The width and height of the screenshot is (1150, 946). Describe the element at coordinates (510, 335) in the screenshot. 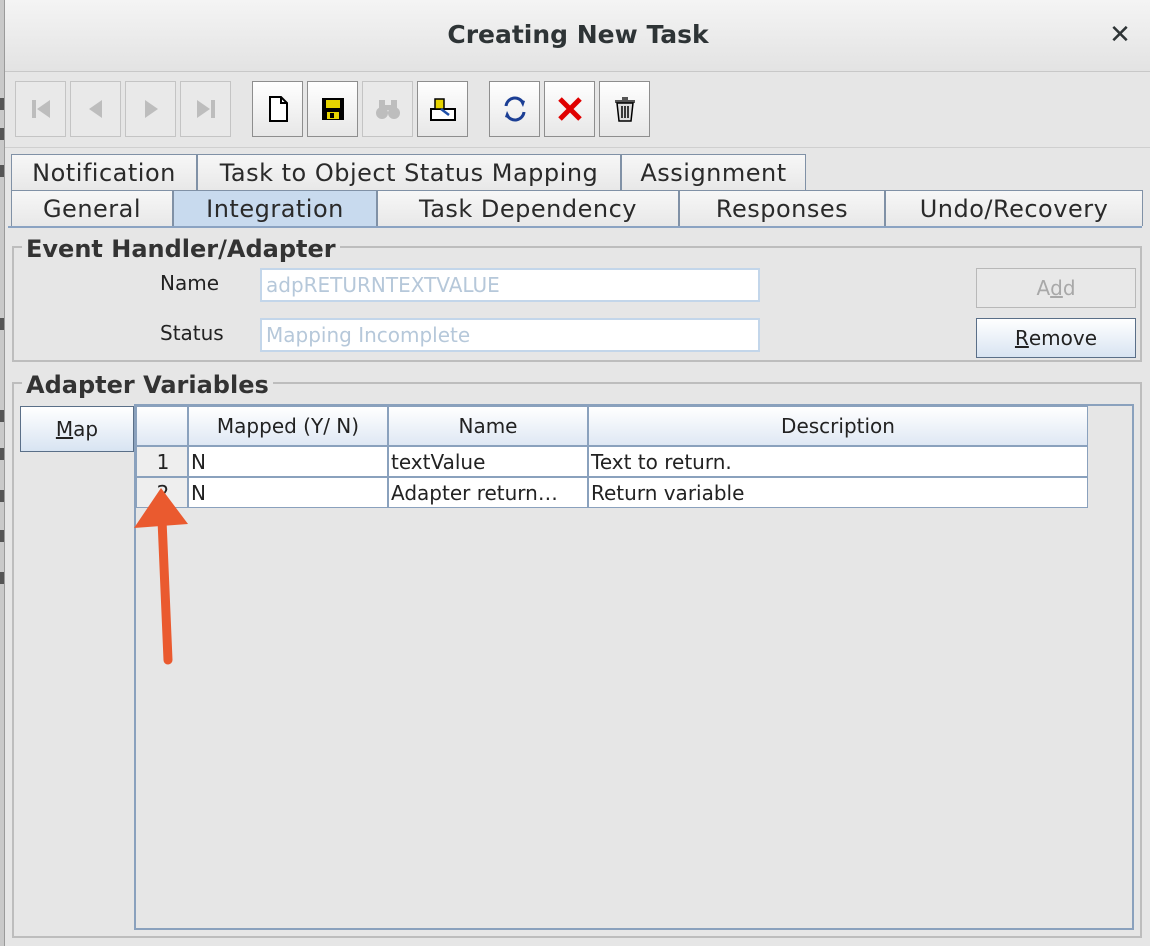

I see `adapter-status-field: Mapping Incomplete` at that location.